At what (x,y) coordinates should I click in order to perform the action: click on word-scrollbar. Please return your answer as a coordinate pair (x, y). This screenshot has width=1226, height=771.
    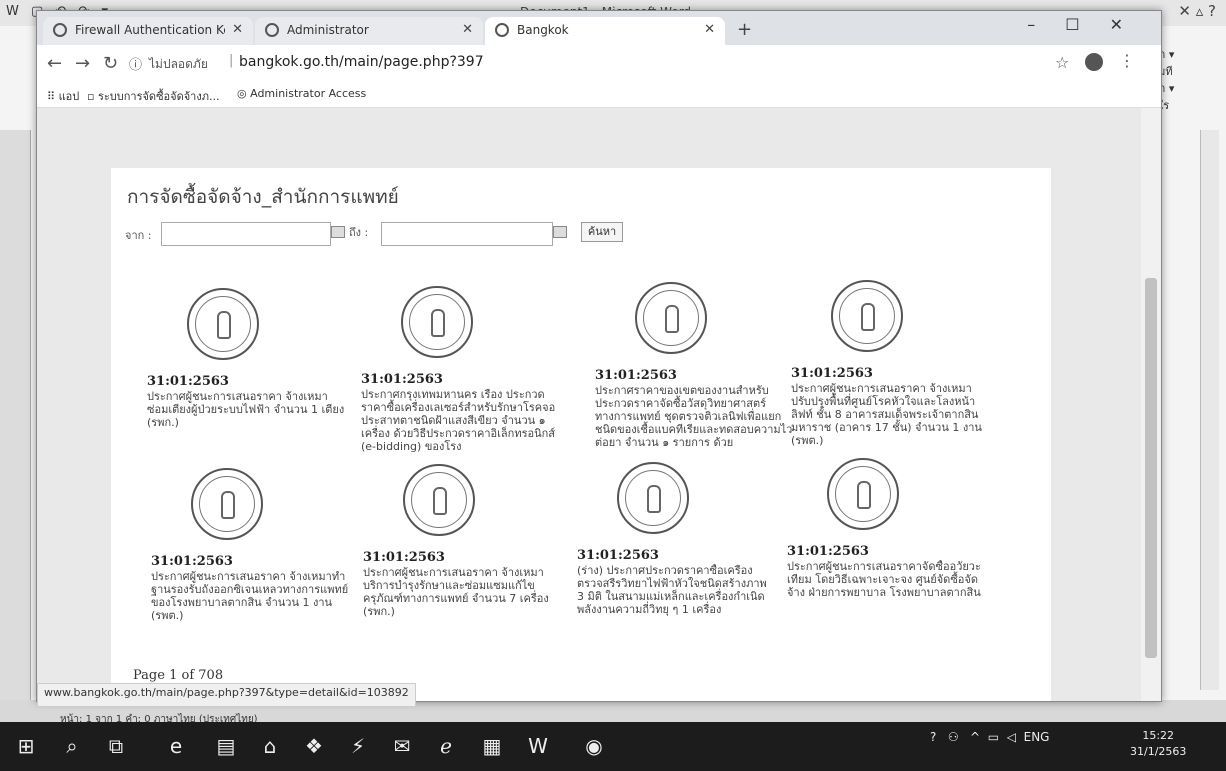
    Looking at the image, I should click on (1209, 410).